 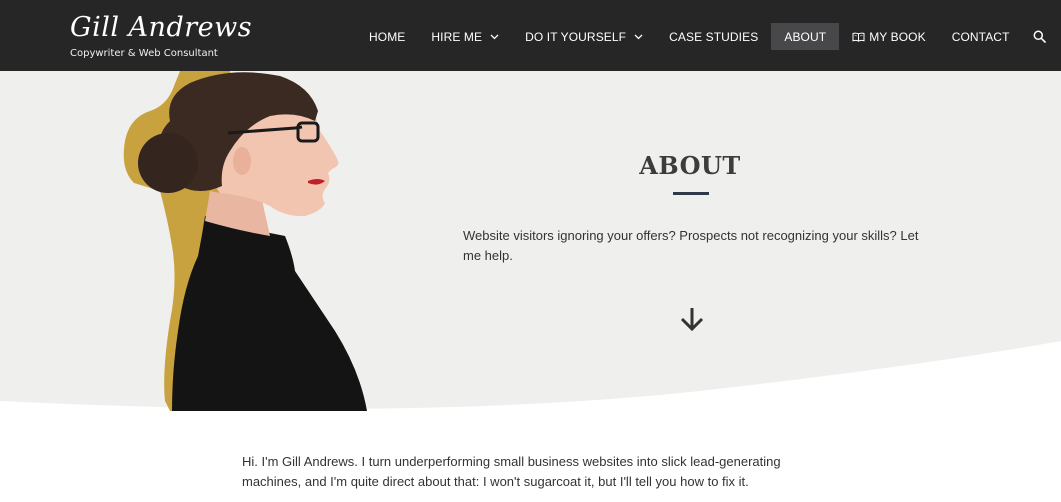 What do you see at coordinates (691, 193) in the screenshot?
I see `title-underline` at bounding box center [691, 193].